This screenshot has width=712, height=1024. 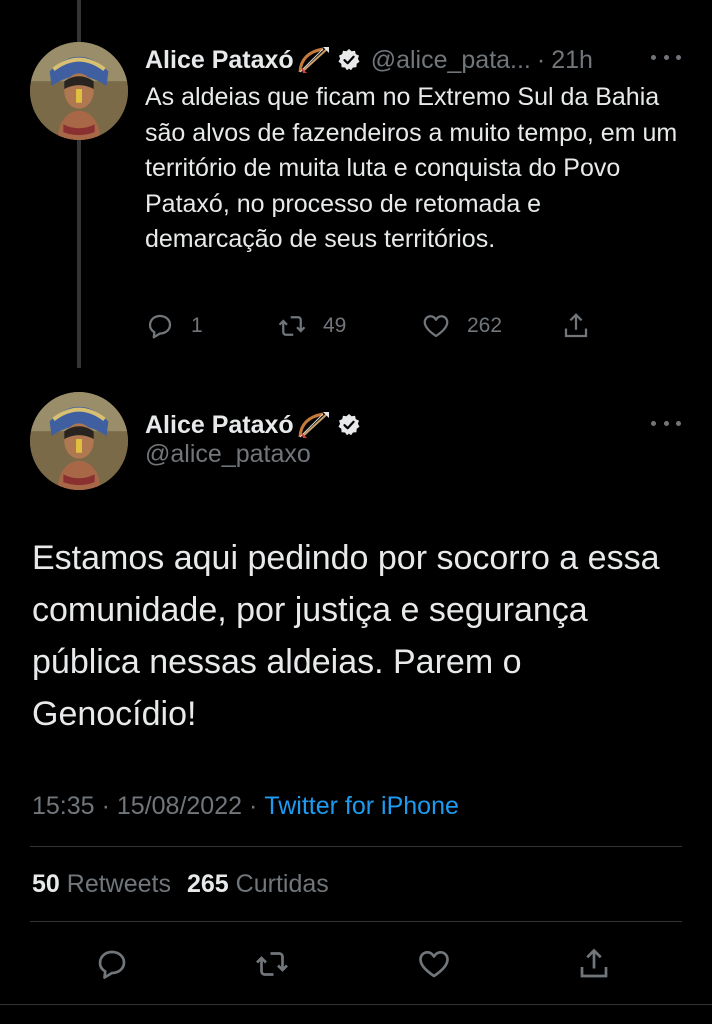 What do you see at coordinates (311, 326) in the screenshot?
I see `retweet-button: 49` at bounding box center [311, 326].